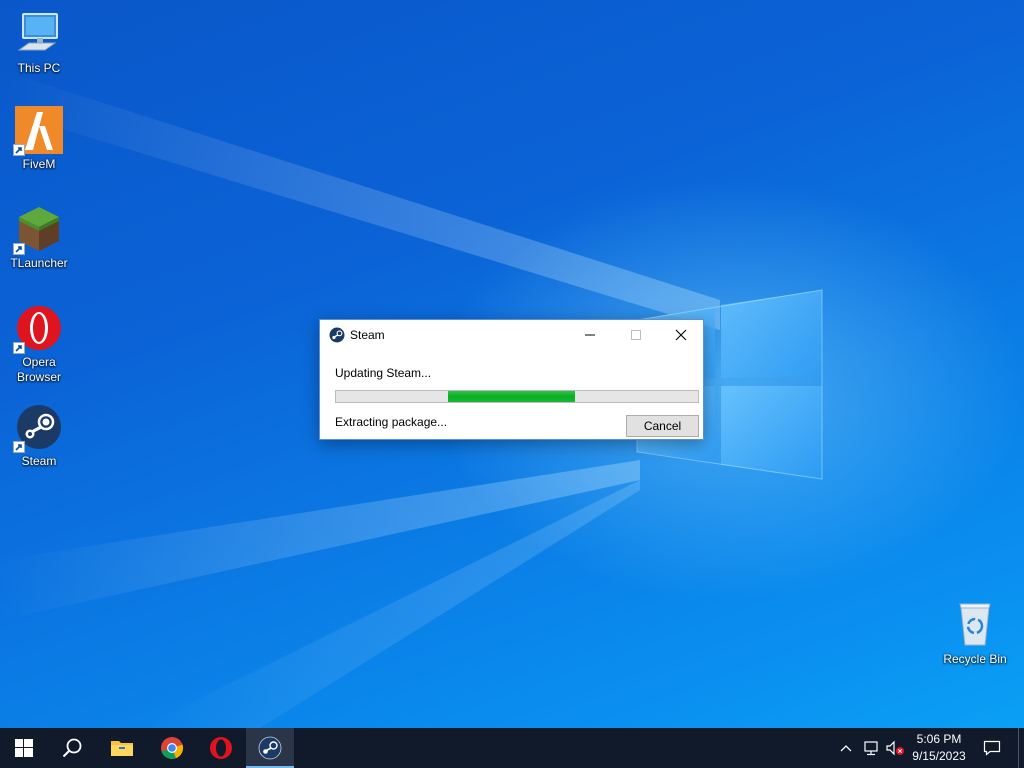 The height and width of the screenshot is (768, 1024). I want to click on network-icon, so click(871, 748).